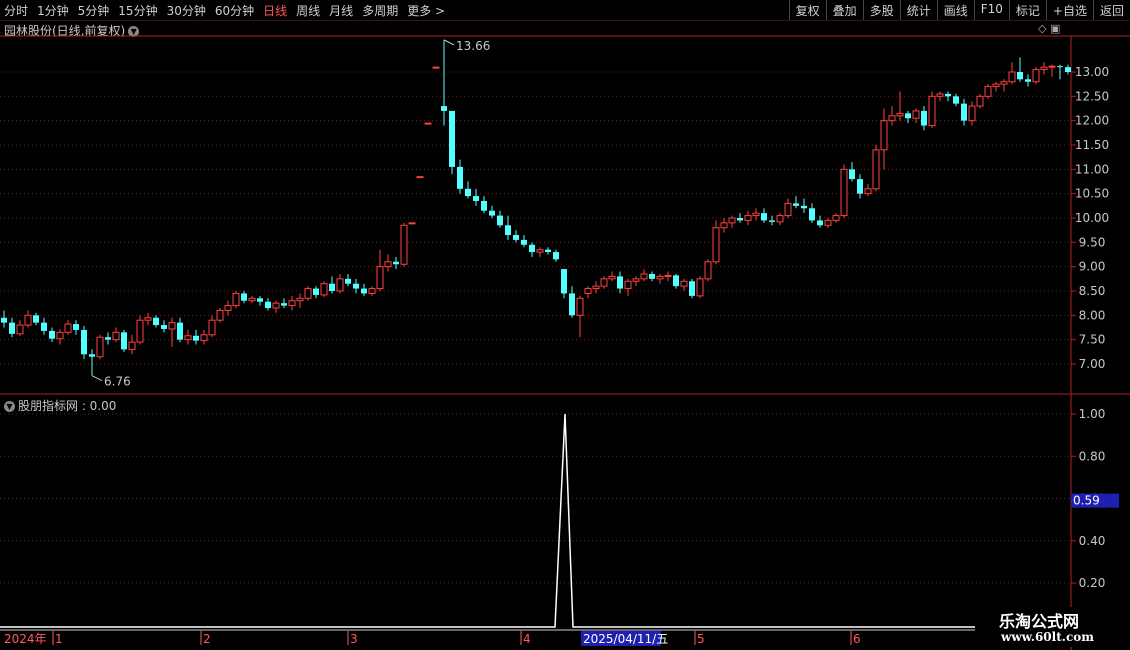 The height and width of the screenshot is (650, 1130). I want to click on action-button-4: 画线, so click(955, 10).